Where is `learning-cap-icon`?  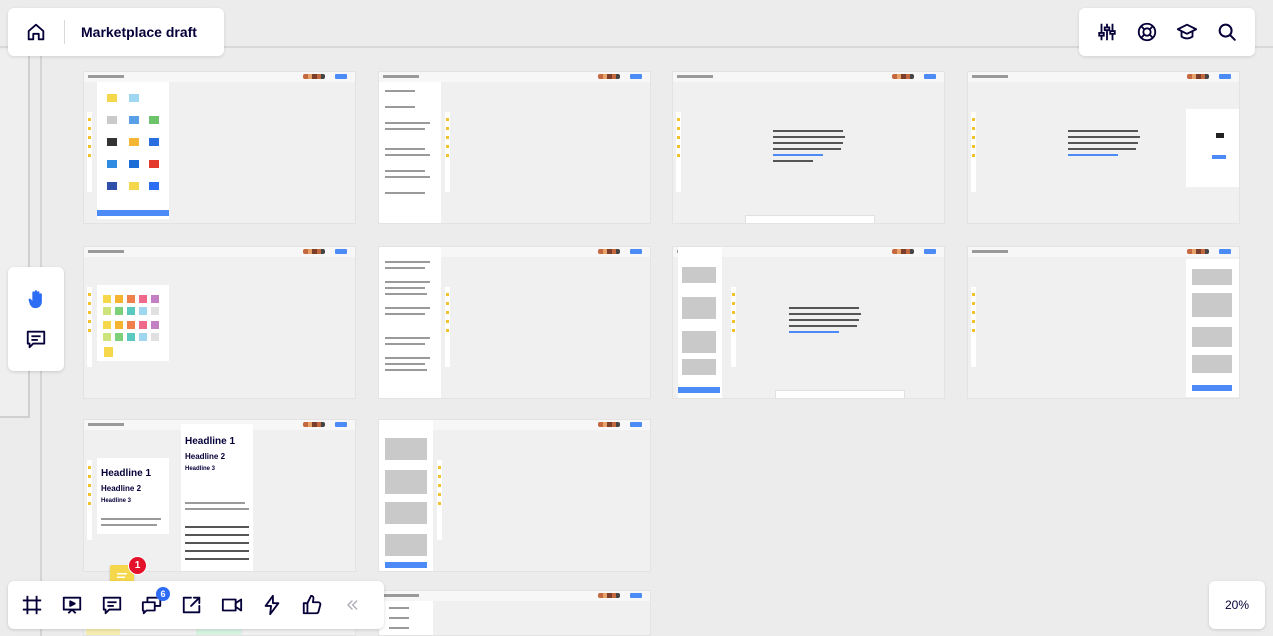
learning-cap-icon is located at coordinates (1187, 31).